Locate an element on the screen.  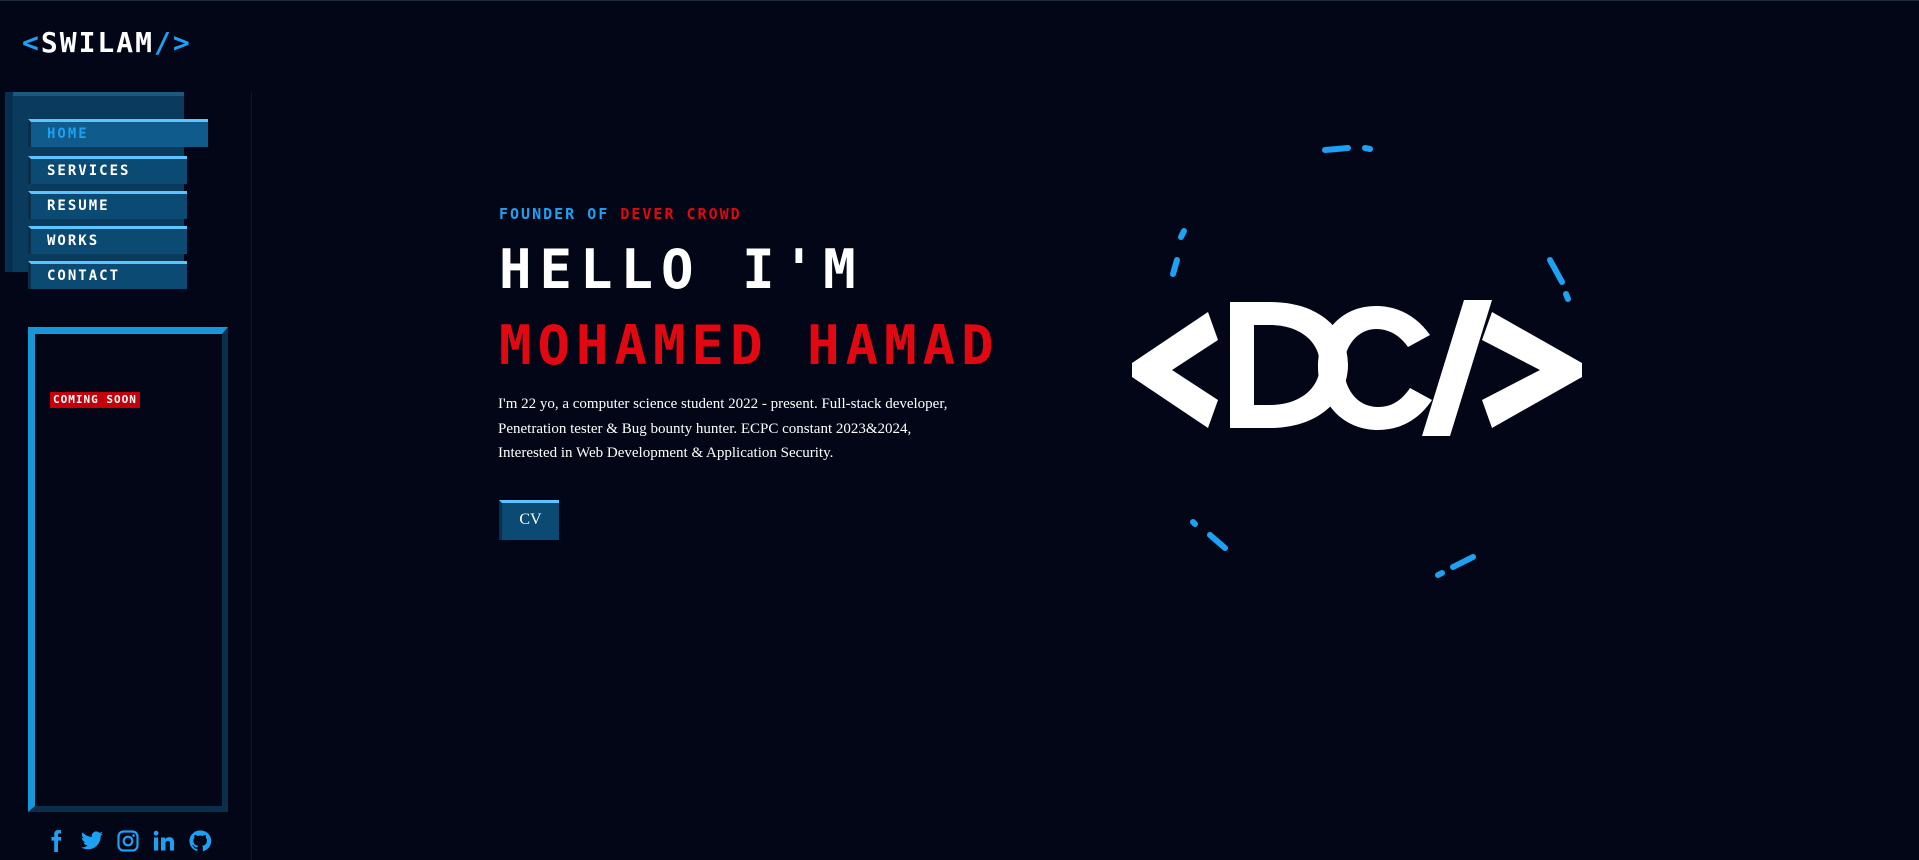
nav-item-services: SERVICES is located at coordinates (107, 170).